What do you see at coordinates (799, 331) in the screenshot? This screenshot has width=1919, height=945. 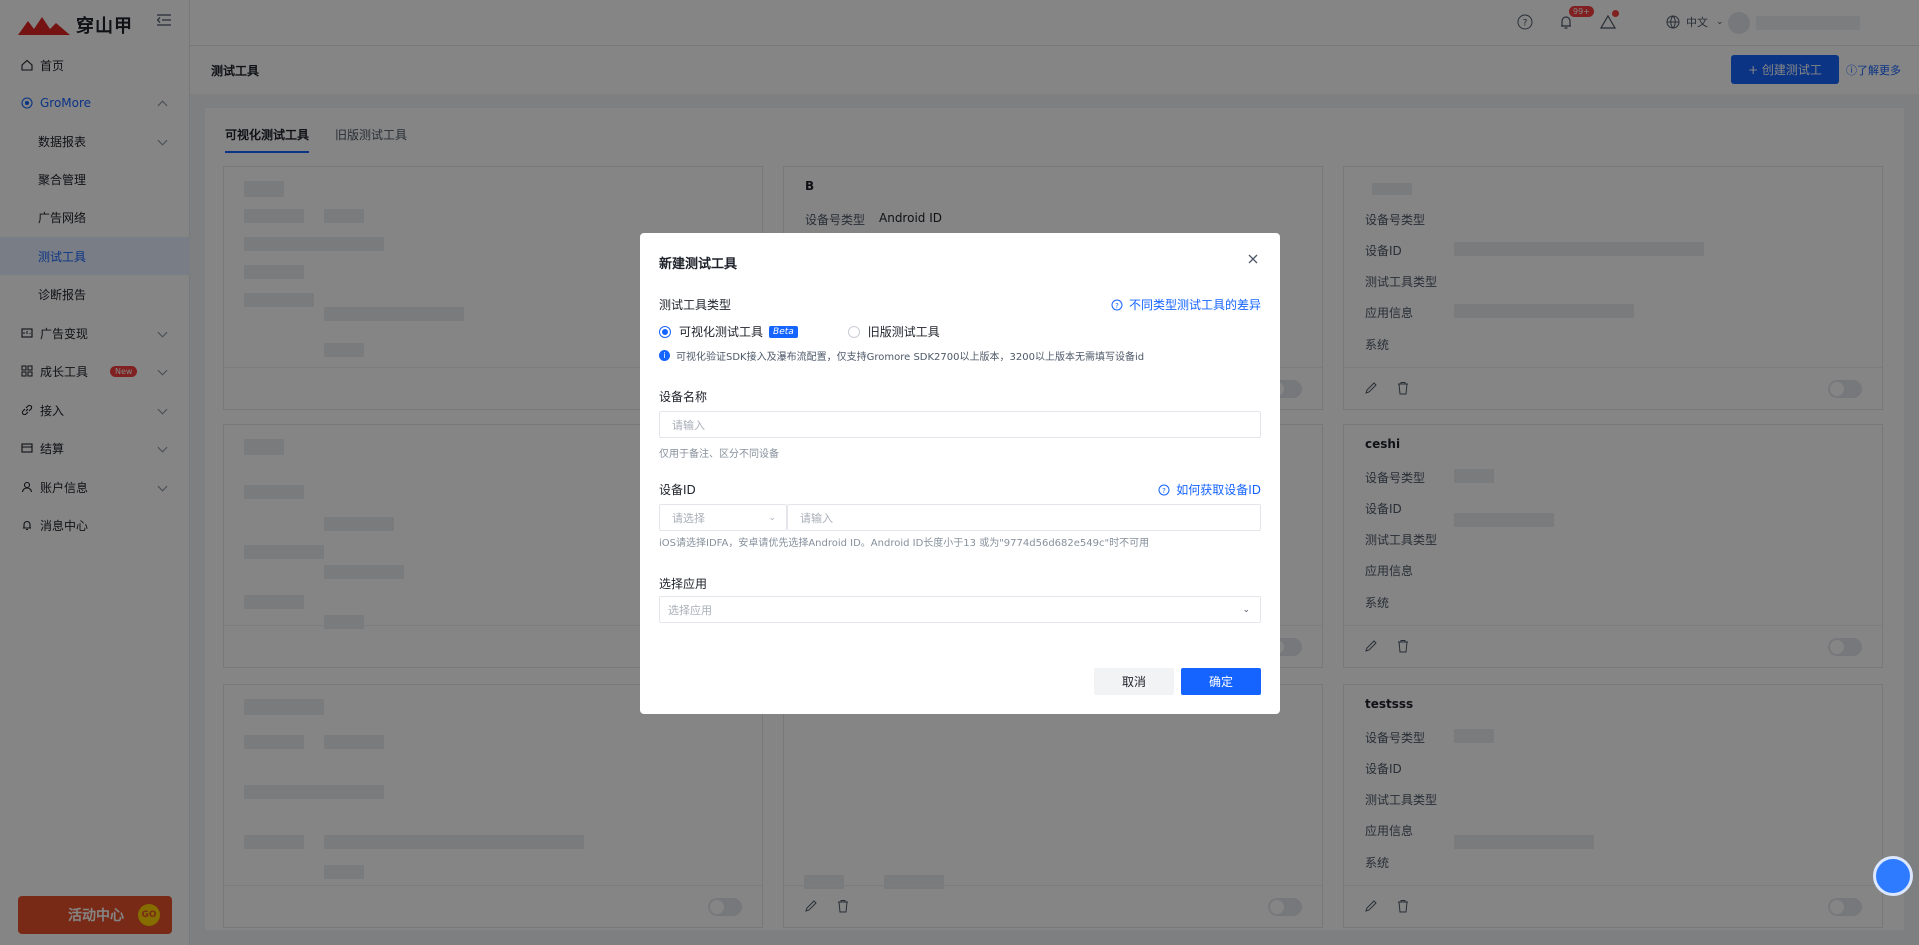 I see `tool-type-radio-group: 可视化测试工具 Beta 旧版测试工具` at bounding box center [799, 331].